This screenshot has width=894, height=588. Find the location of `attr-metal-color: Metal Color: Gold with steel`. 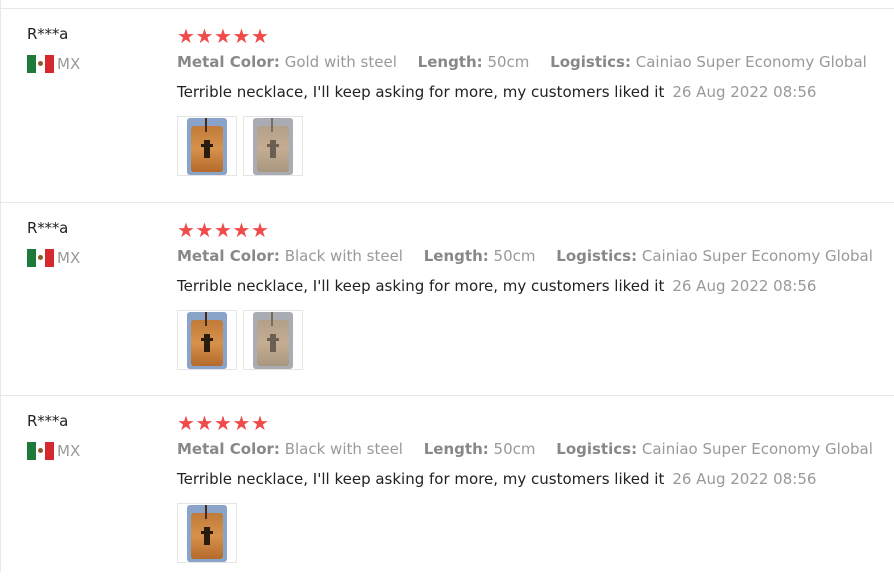

attr-metal-color: Metal Color: Gold with steel is located at coordinates (287, 62).